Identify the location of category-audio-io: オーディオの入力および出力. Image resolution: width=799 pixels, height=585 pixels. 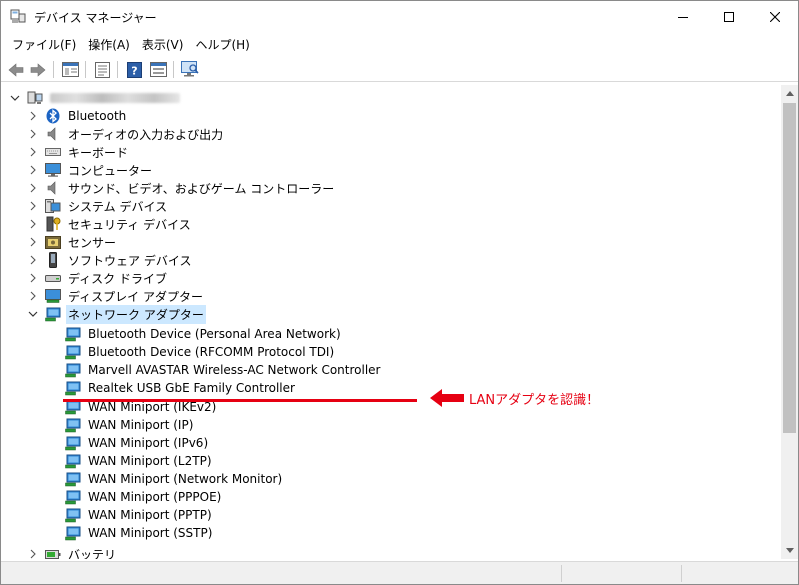
(126, 134).